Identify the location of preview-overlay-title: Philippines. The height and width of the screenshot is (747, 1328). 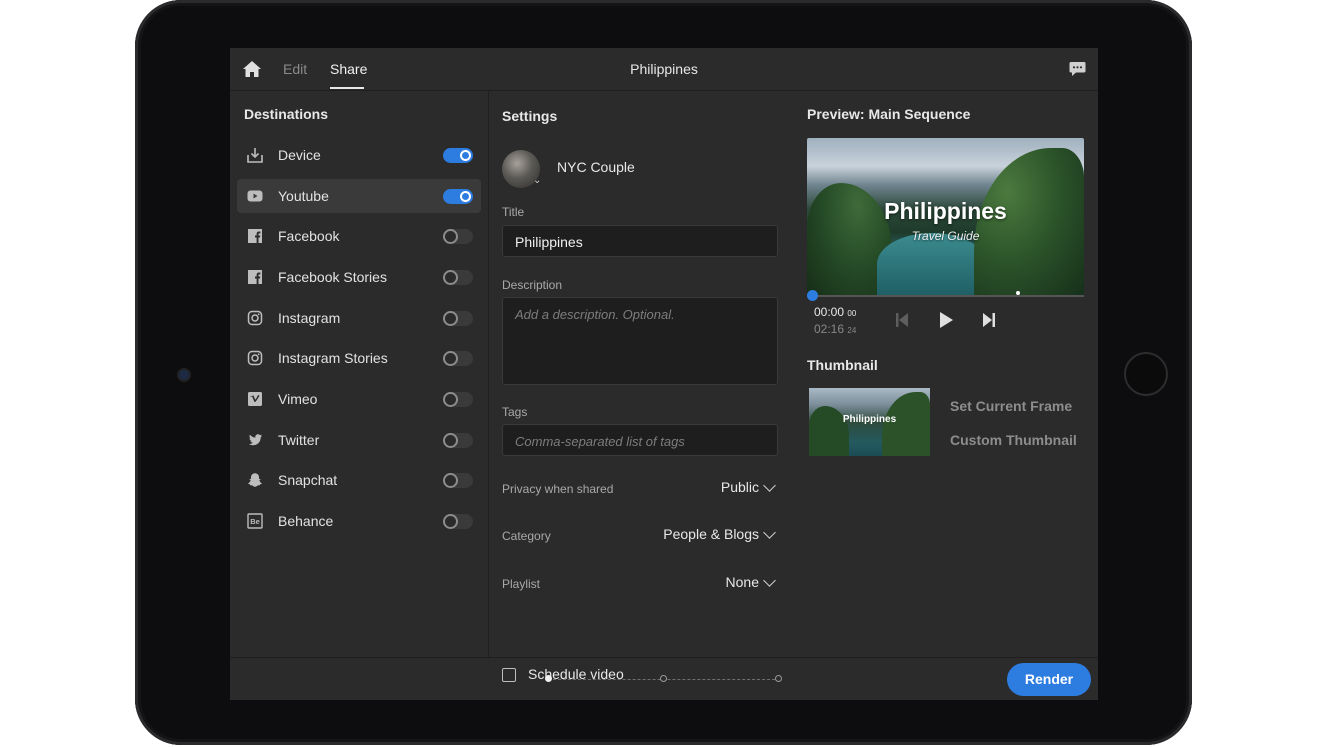
(945, 211).